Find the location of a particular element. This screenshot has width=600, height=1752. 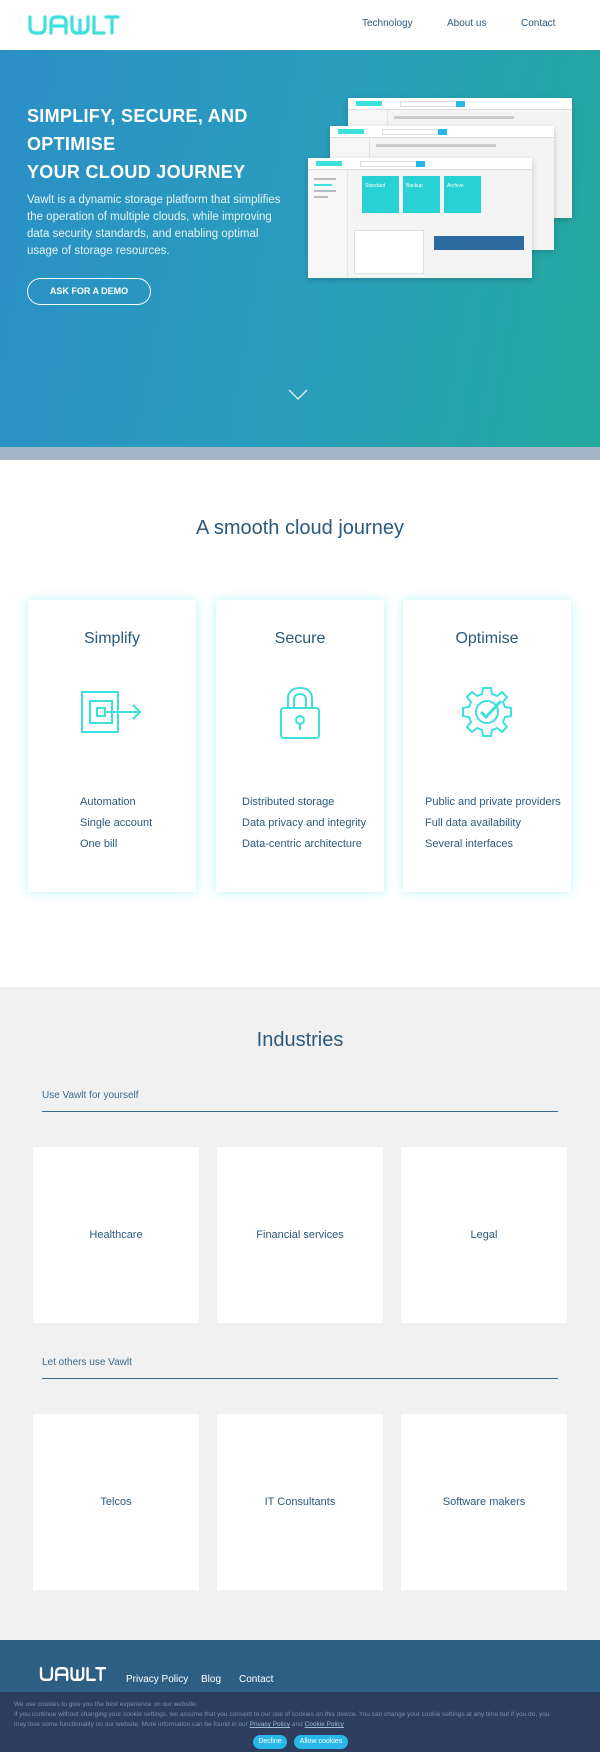

feature-item: One bill is located at coordinates (99, 844).